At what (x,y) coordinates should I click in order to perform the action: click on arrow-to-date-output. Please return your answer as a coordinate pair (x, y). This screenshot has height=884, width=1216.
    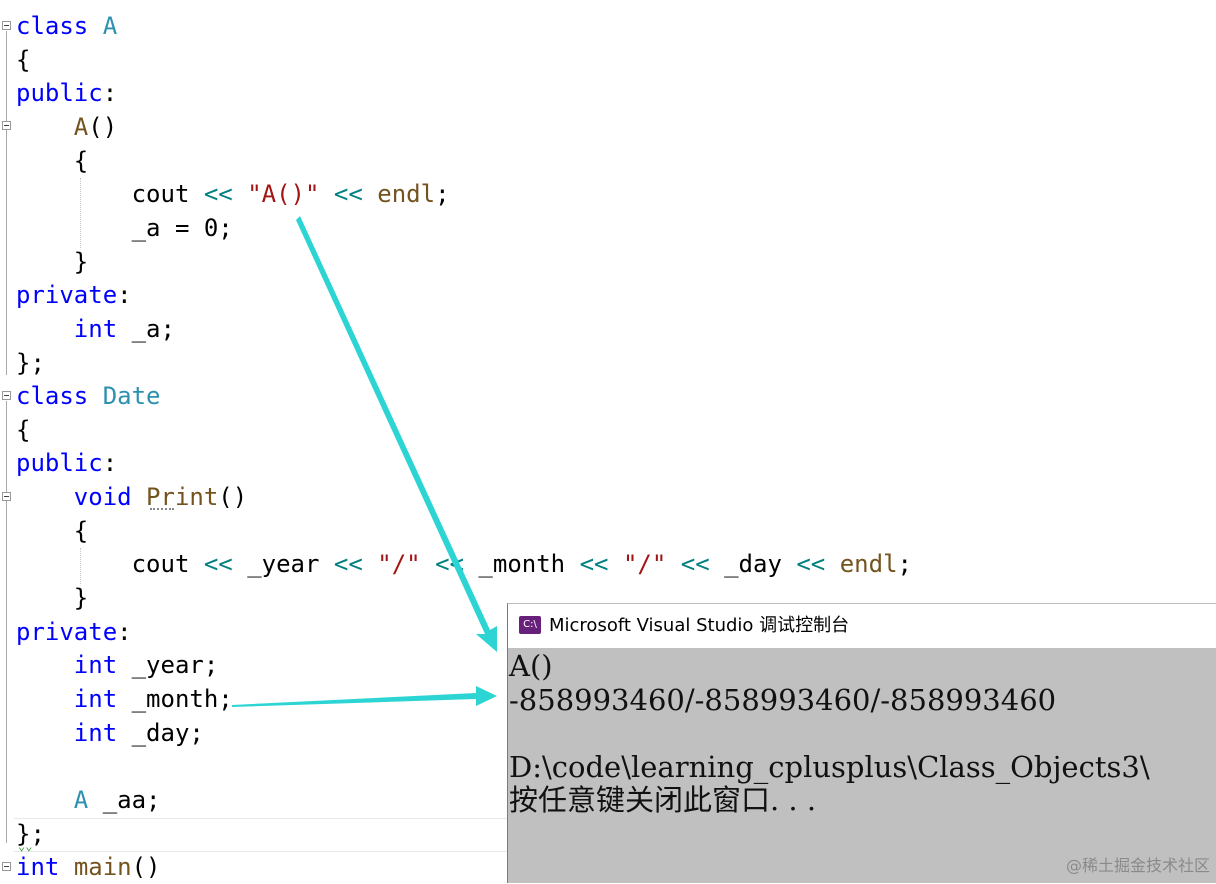
    Looking at the image, I should click on (364, 696).